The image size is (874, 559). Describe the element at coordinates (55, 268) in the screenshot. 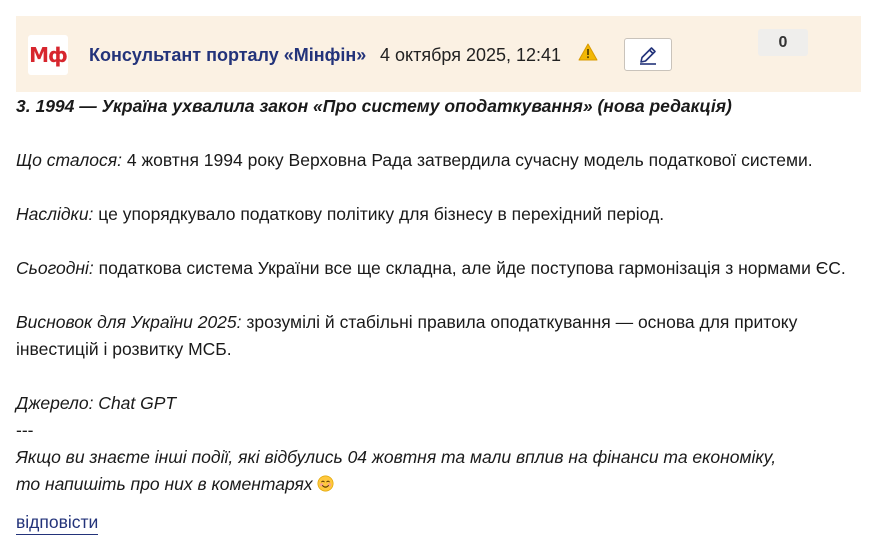

I see `today-label: Сьогодні:` at that location.